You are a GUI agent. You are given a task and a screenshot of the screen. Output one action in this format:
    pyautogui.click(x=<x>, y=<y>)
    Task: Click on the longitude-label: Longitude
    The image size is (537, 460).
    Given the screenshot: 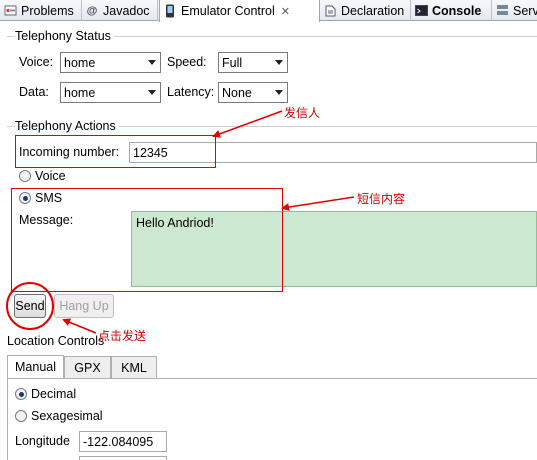 What is the action you would take?
    pyautogui.click(x=42, y=441)
    